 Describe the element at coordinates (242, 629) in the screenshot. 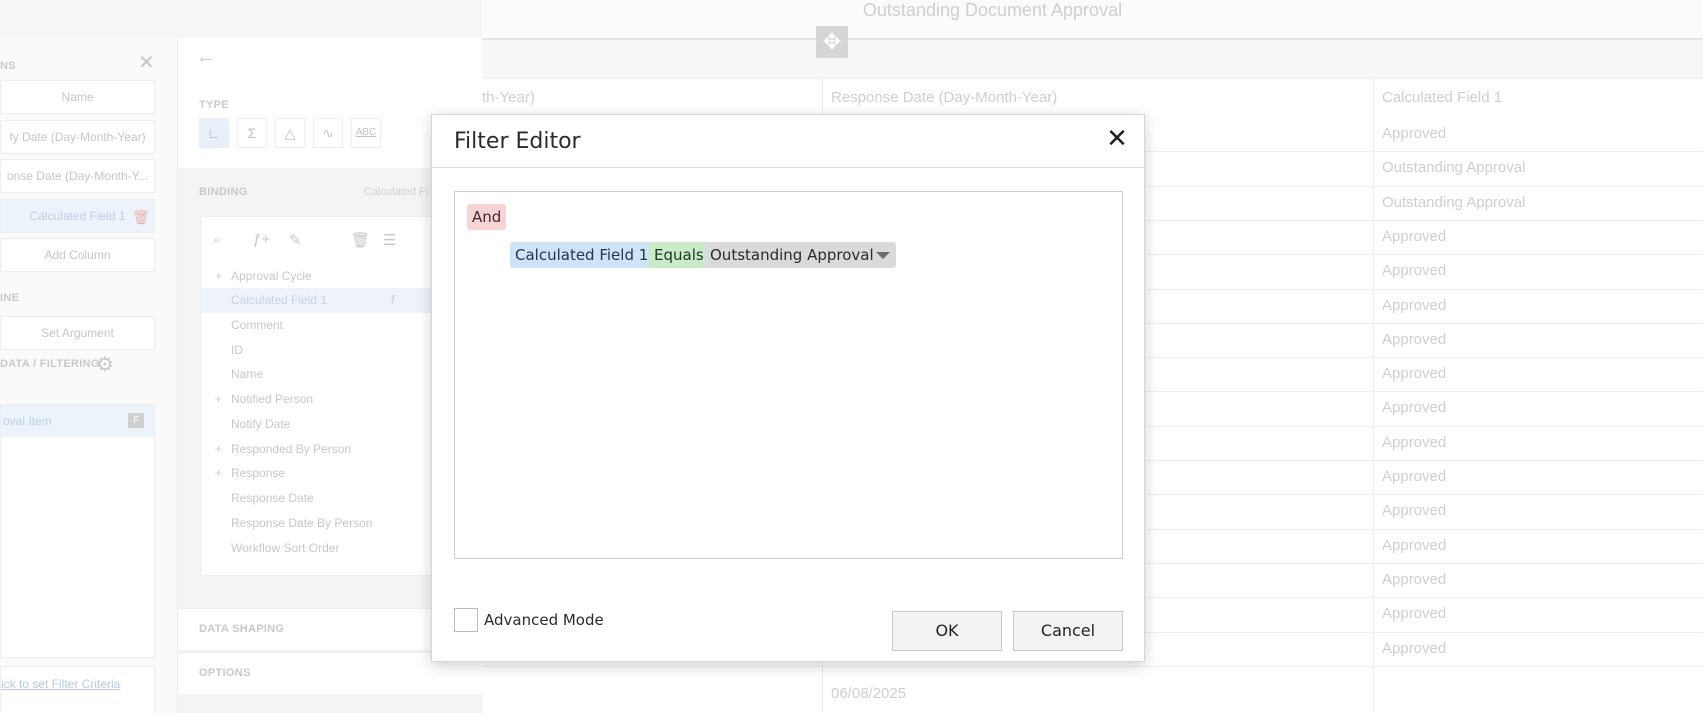

I see `data-shaping-header: DATA SHAPING` at that location.